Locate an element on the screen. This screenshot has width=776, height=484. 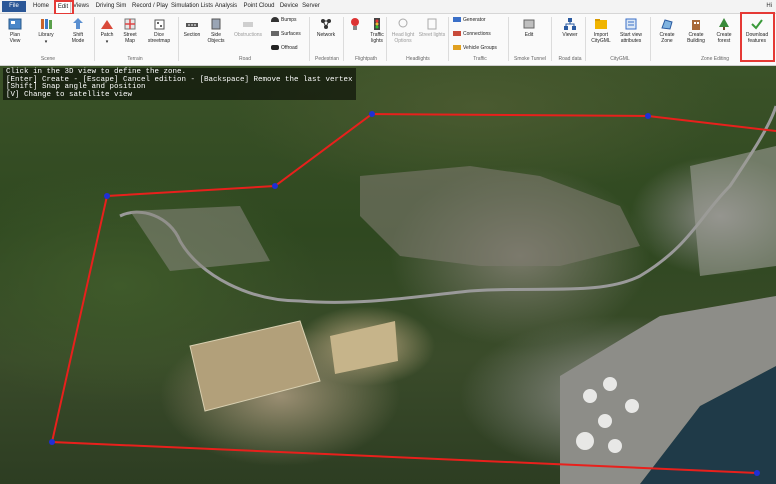
group-flightpath: Flightpath is located at coordinates (366, 59).